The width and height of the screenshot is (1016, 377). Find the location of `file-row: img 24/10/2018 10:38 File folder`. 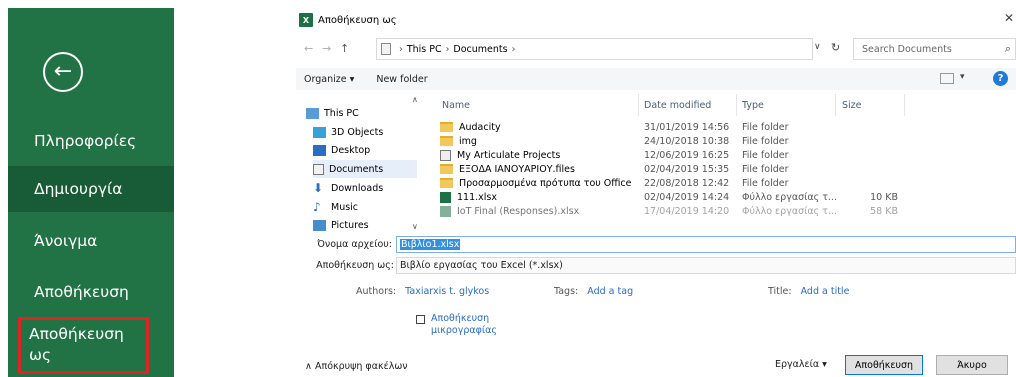

file-row: img 24/10/2018 10:38 File folder is located at coordinates (722, 141).